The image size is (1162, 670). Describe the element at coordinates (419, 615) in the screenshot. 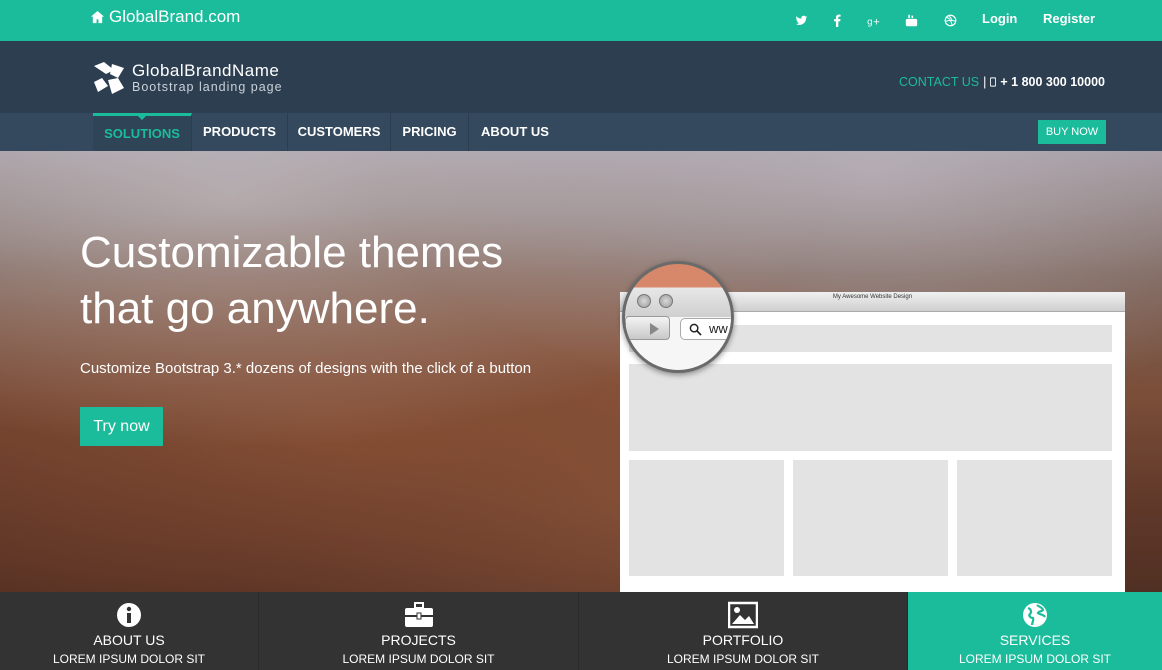

I see `briefcase-icon` at that location.